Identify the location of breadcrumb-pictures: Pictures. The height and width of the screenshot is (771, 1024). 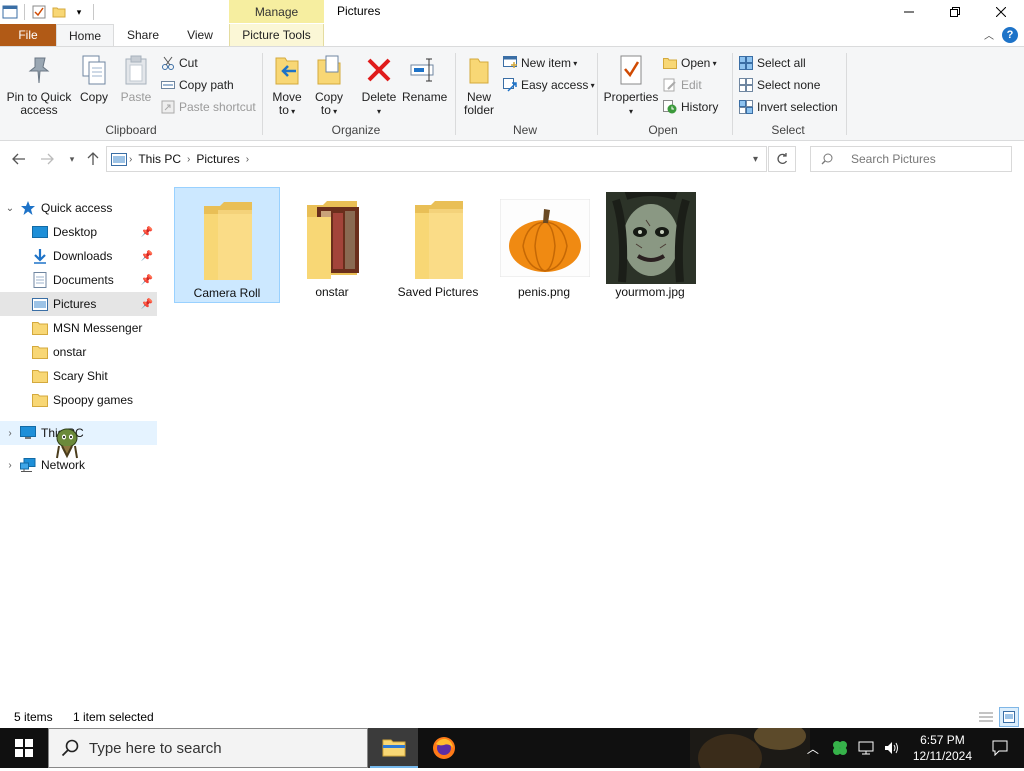
(217, 159).